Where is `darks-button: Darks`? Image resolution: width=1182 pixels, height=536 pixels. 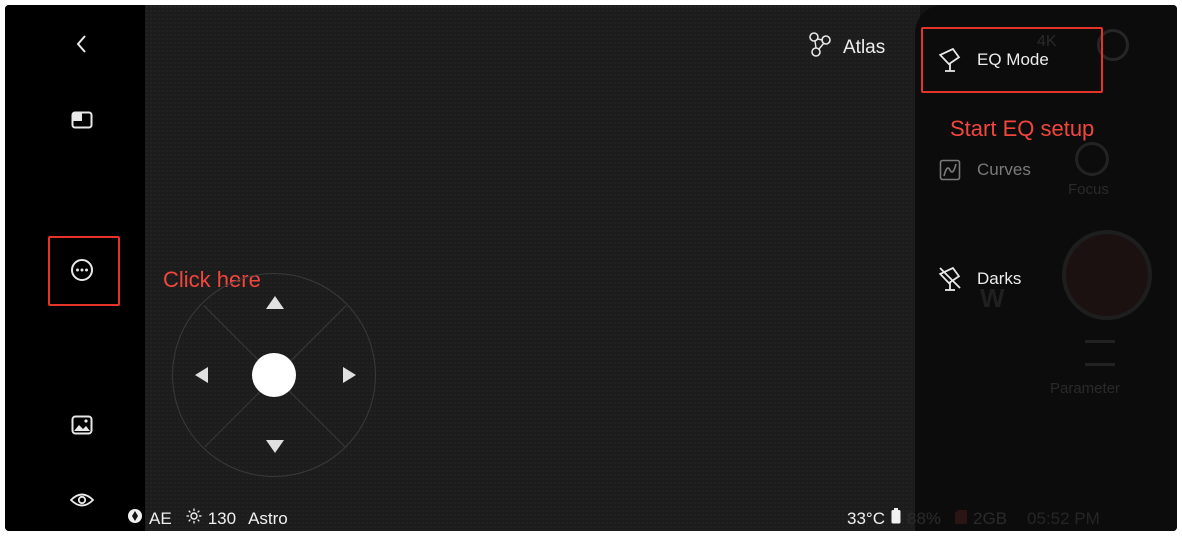
darks-button: Darks is located at coordinates (979, 279).